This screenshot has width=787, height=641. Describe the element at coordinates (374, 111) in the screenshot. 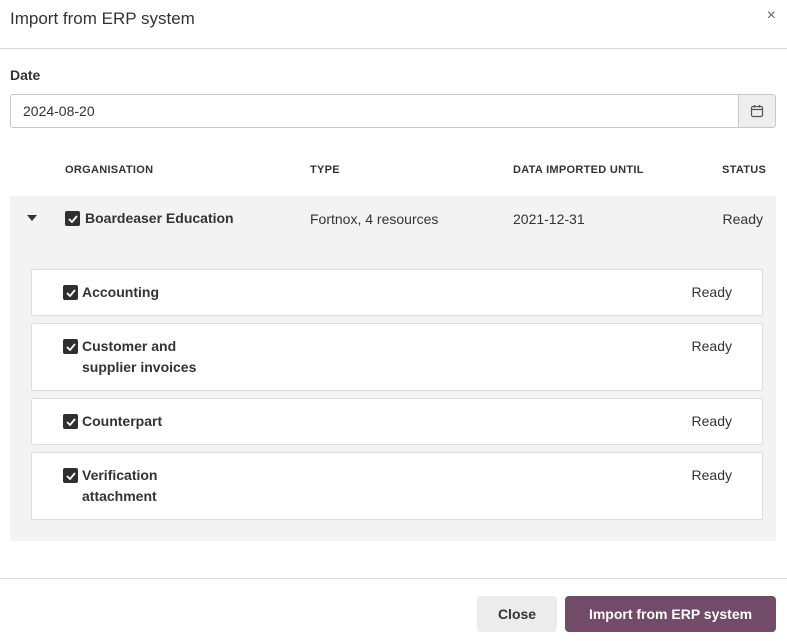

I see `date-input` at that location.